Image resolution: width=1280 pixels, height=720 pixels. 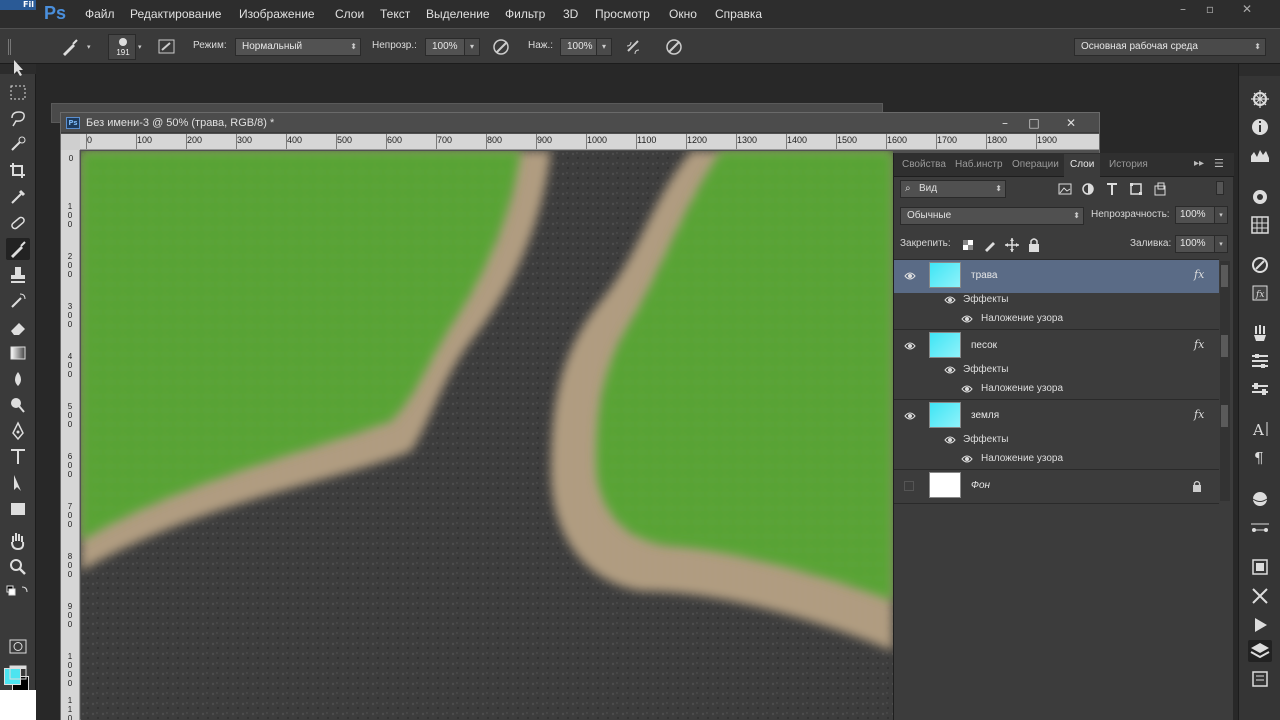 I want to click on layer-row-sand: песок fx, so click(x=1056, y=346).